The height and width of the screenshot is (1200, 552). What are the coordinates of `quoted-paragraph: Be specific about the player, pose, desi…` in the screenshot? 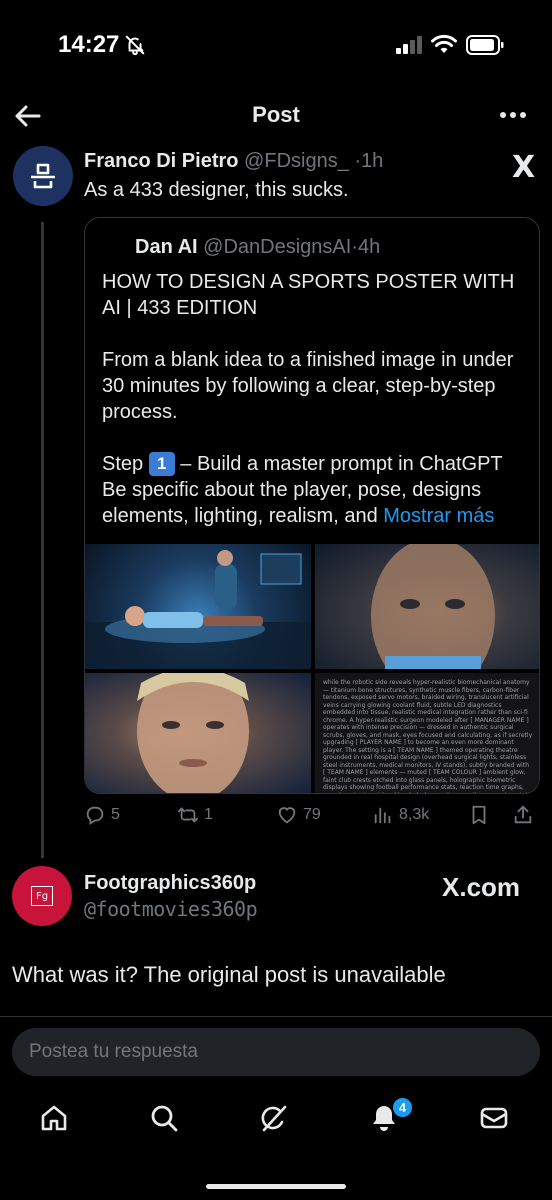 It's located at (317, 503).